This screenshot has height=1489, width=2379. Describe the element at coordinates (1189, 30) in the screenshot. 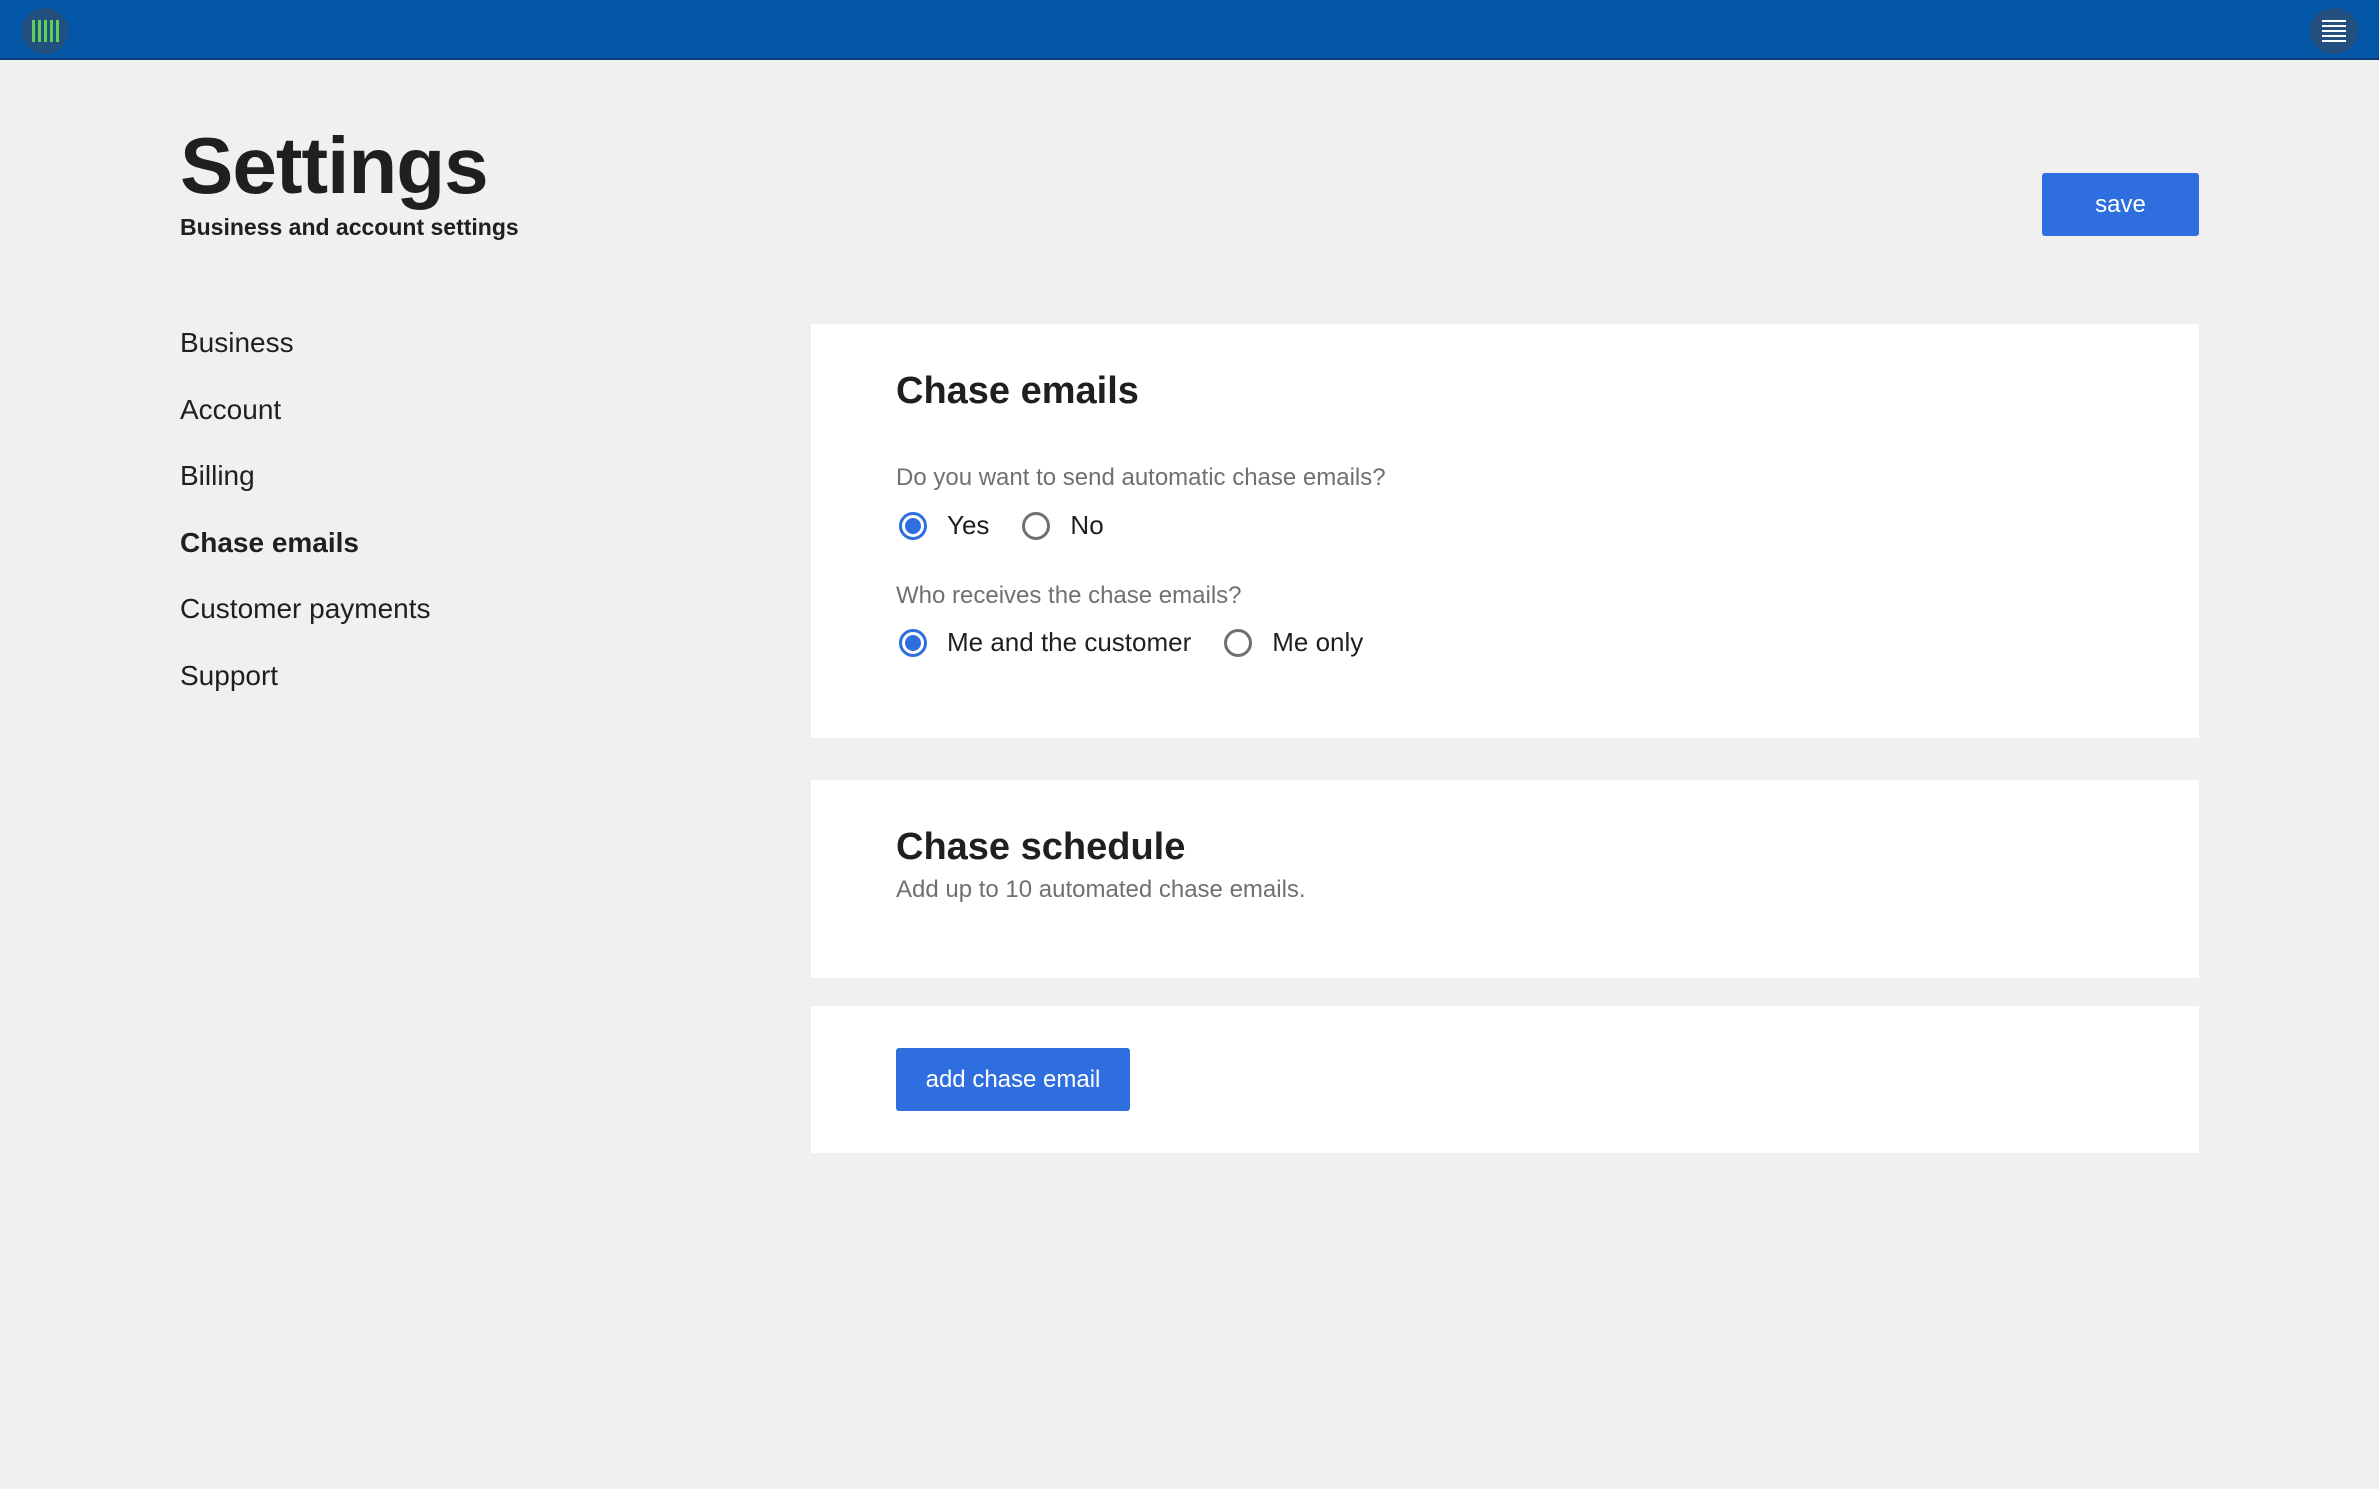

I see `top-bar` at that location.